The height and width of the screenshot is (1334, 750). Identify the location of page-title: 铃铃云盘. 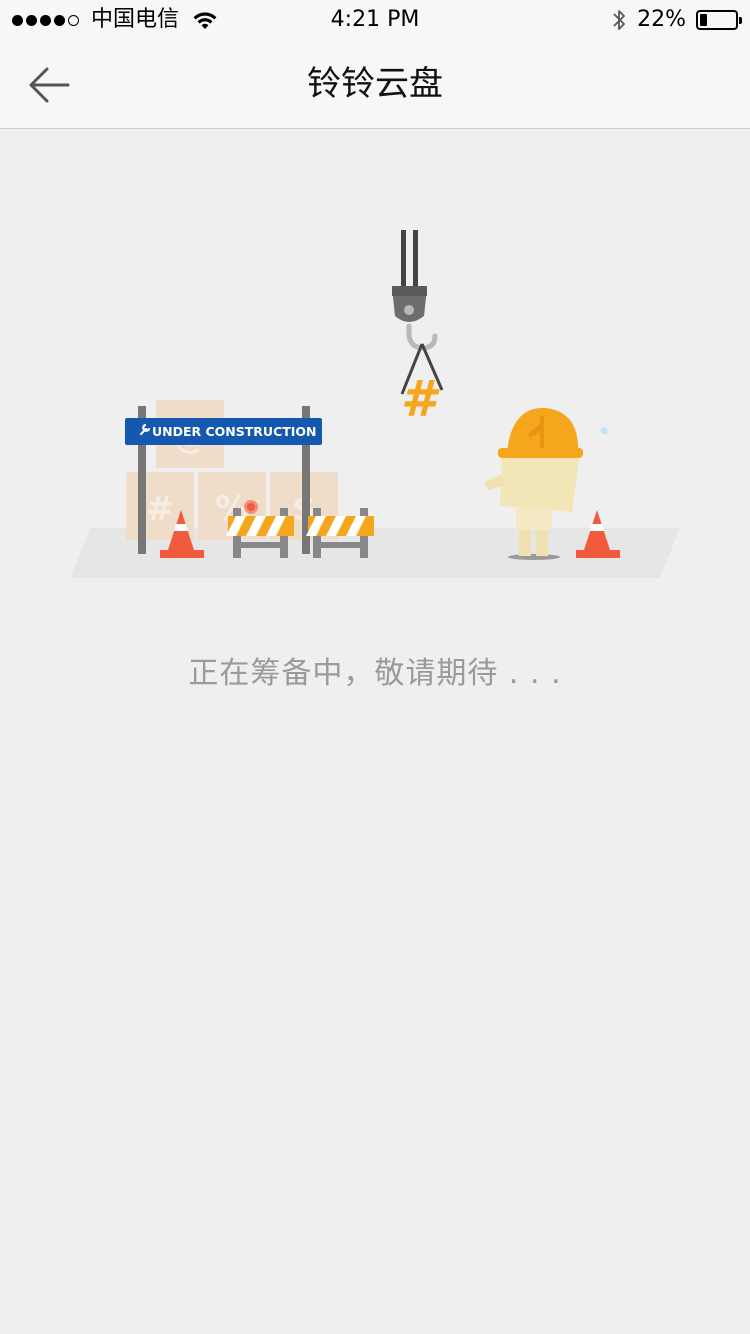
(375, 84).